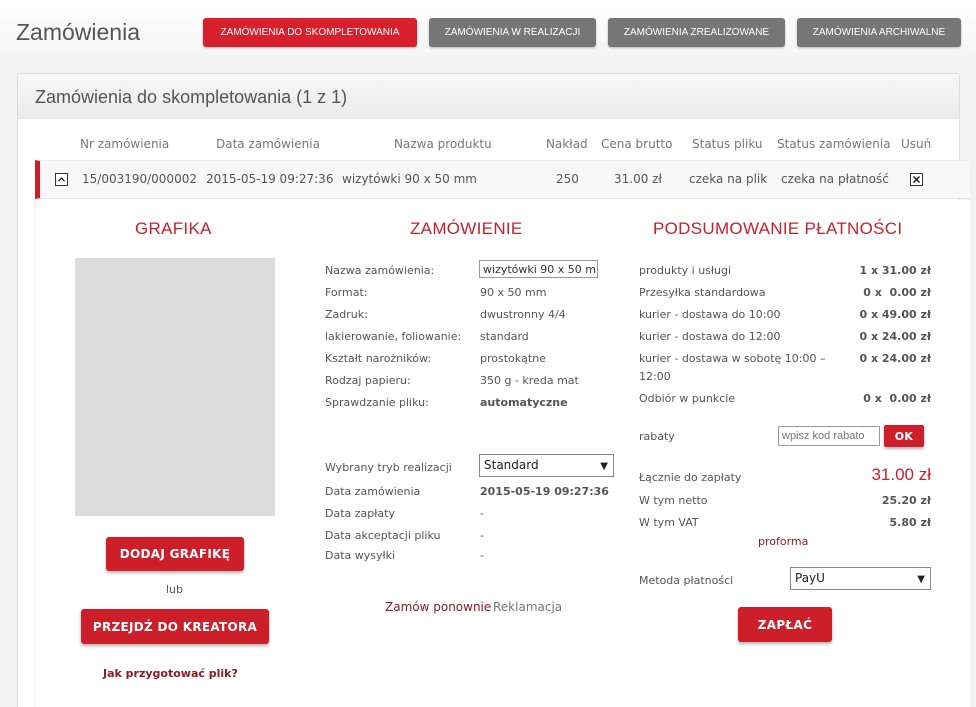 The image size is (976, 707). I want to click on page-title: Zamówienia, so click(78, 32).